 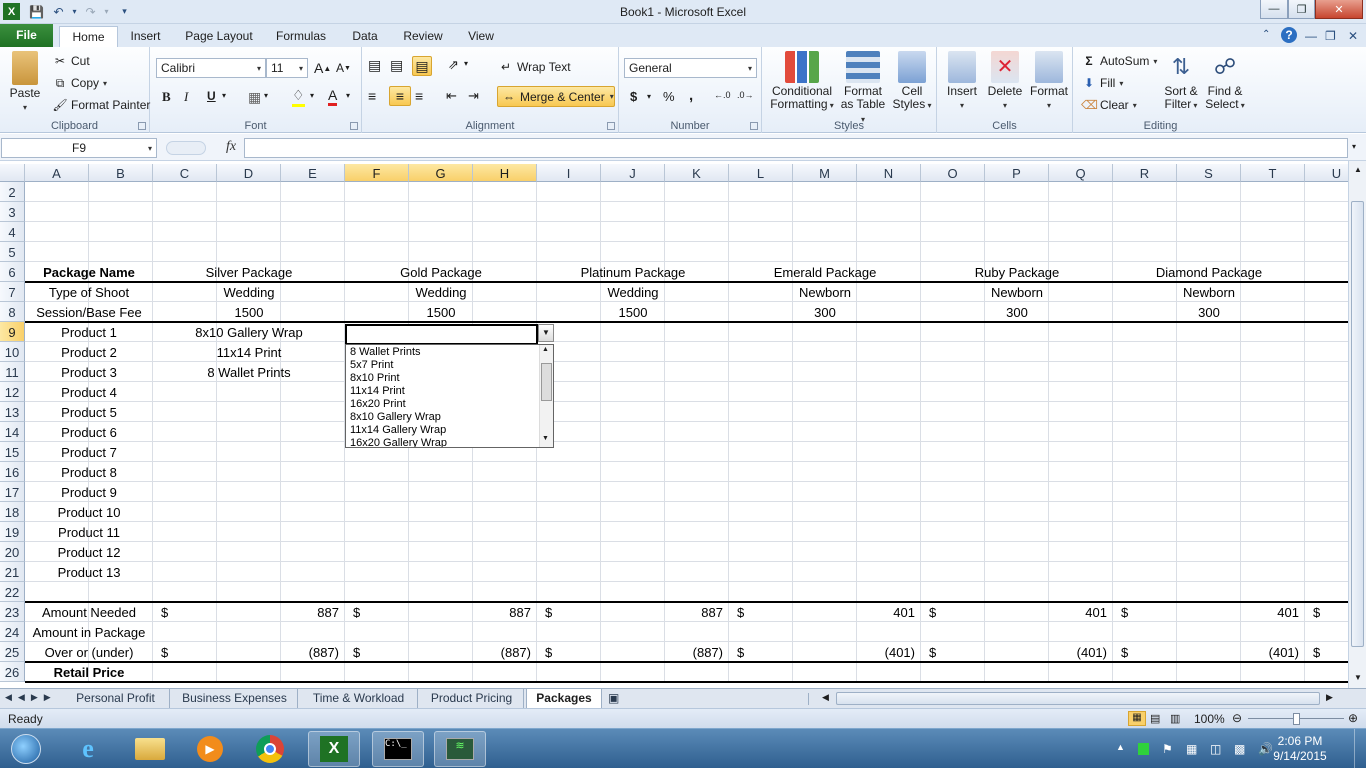 What do you see at coordinates (633, 652) in the screenshot?
I see `cell-over-under: (887)` at bounding box center [633, 652].